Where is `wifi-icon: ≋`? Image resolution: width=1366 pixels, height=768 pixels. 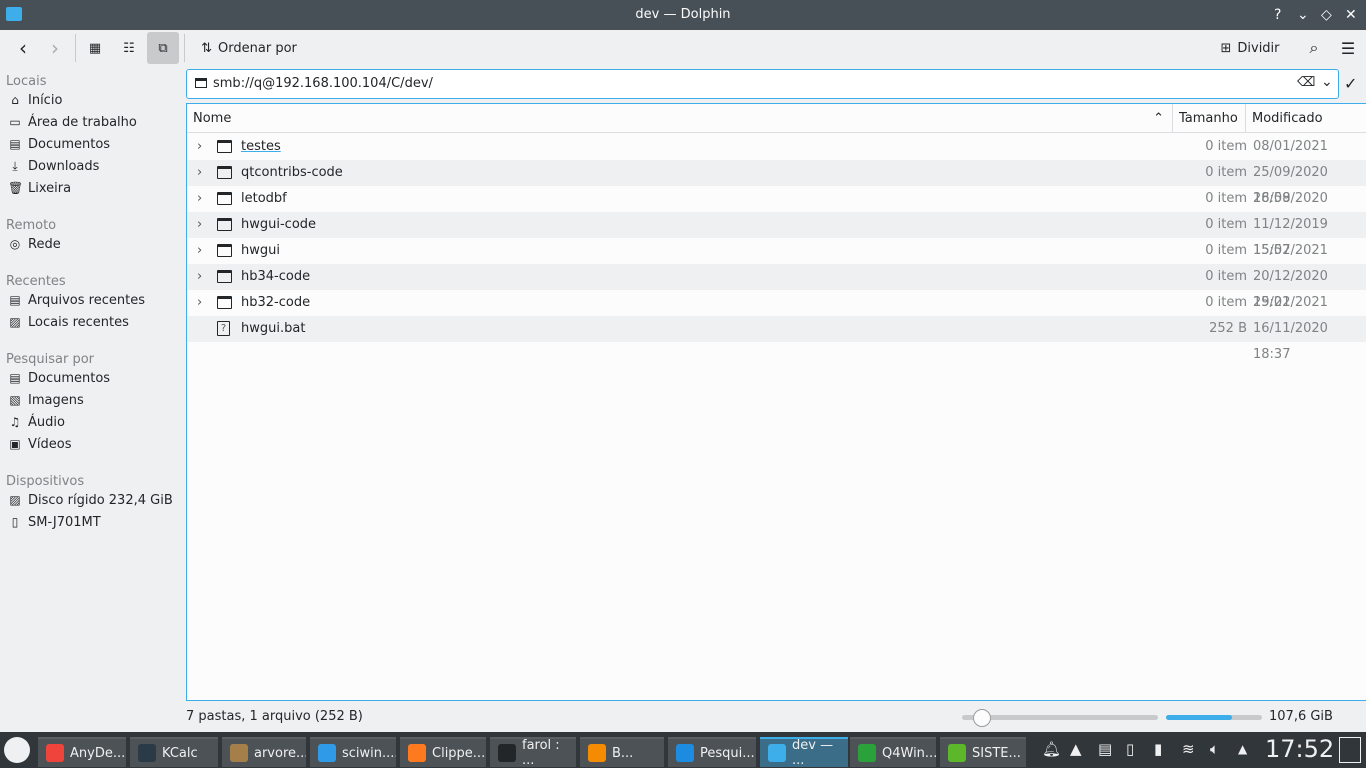
wifi-icon: ≋ is located at coordinates (1188, 749).